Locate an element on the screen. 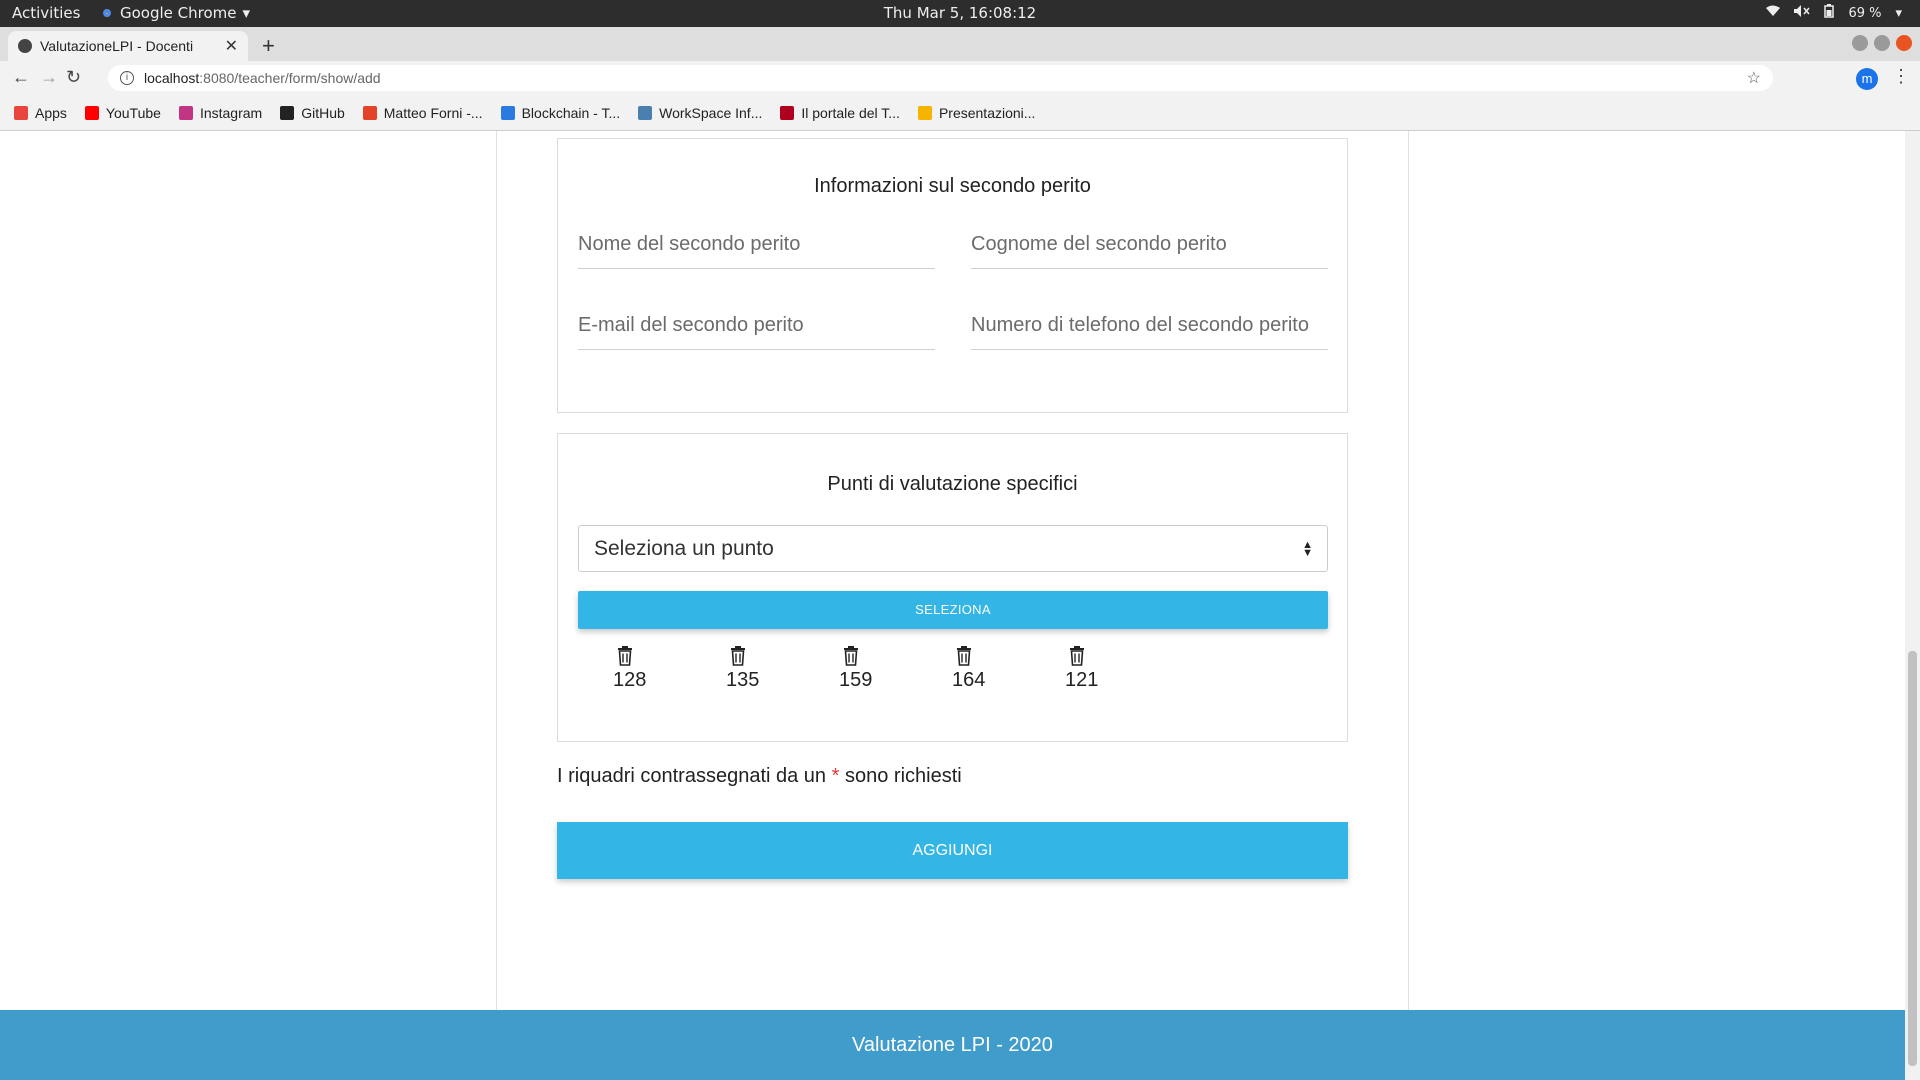  scrollbar-thumb is located at coordinates (1912, 858).